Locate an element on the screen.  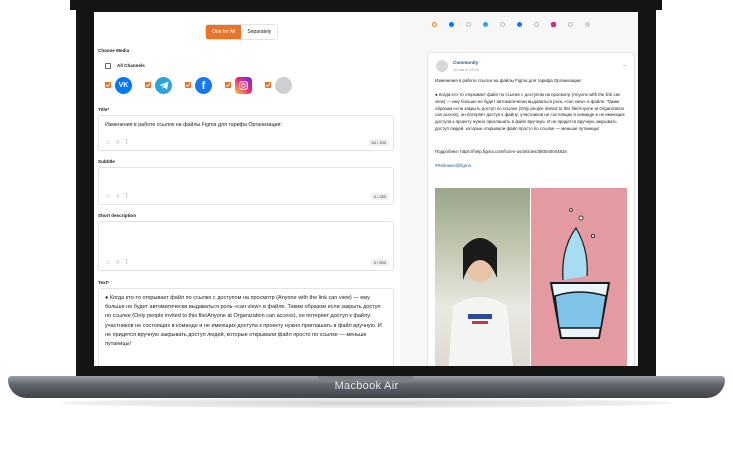
all-channels-checkbox is located at coordinates (108, 66).